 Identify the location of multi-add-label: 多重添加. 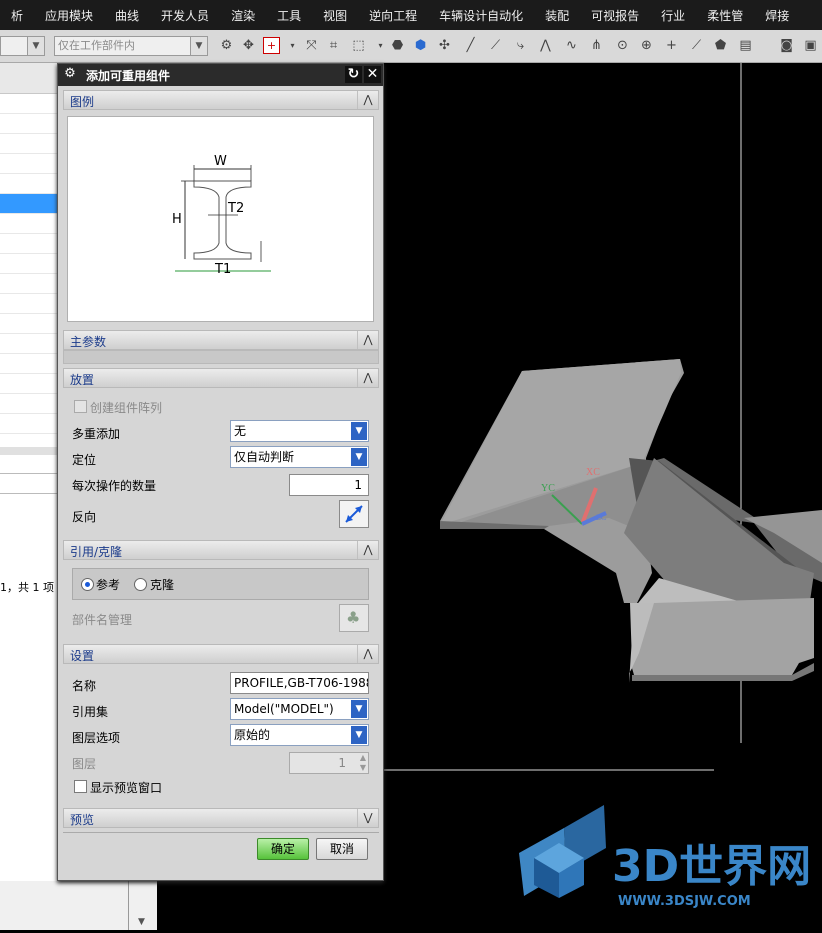
(96, 434).